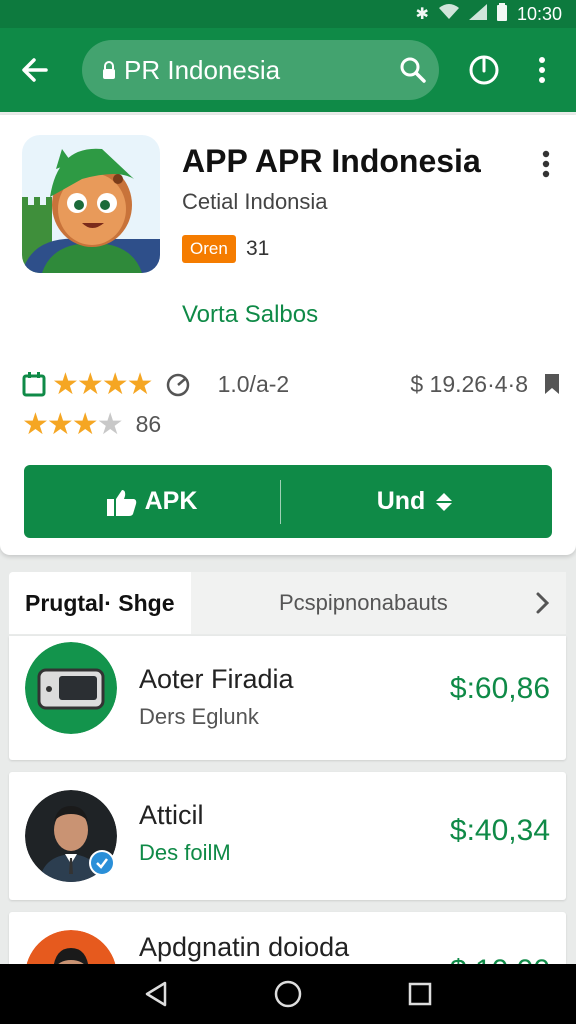  What do you see at coordinates (444, 501) in the screenshot?
I see `sort-arrows-icon` at bounding box center [444, 501].